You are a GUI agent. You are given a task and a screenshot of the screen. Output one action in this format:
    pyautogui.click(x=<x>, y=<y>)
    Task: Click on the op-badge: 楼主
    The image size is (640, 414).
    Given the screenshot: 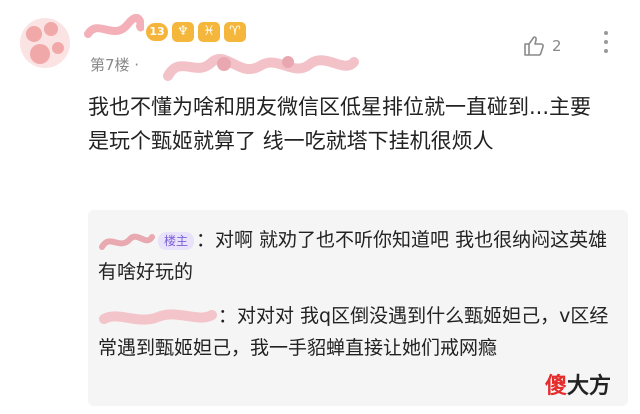 What is the action you would take?
    pyautogui.click(x=176, y=240)
    